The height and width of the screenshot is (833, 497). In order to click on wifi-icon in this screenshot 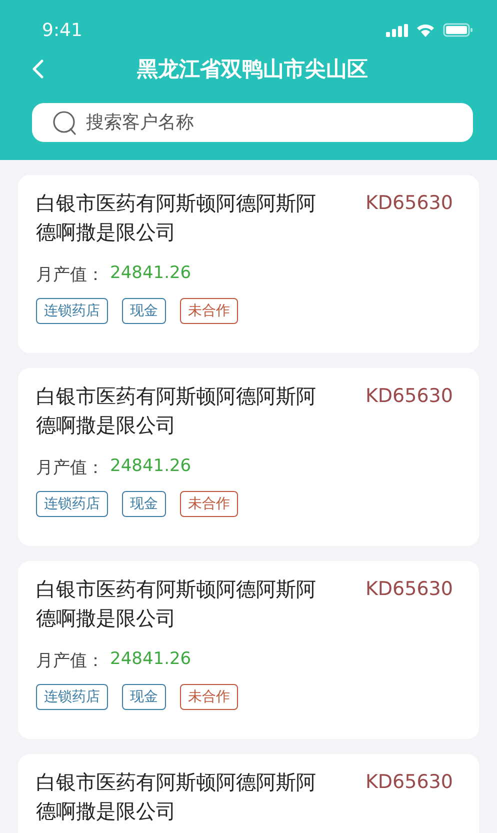, I will do `click(425, 30)`.